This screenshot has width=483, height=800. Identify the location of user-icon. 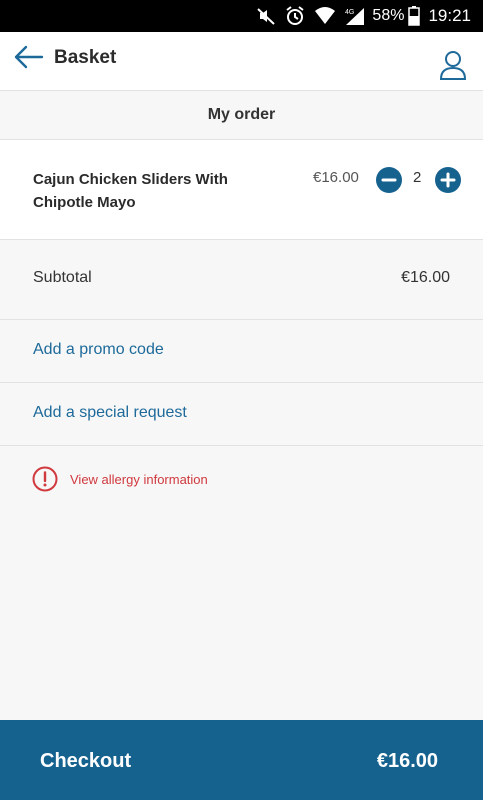
(453, 65).